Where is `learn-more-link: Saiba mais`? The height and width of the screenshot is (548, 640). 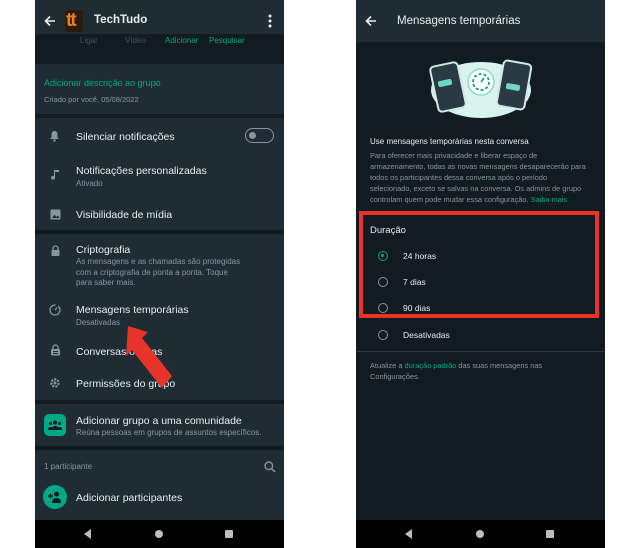 learn-more-link: Saiba mais is located at coordinates (549, 199).